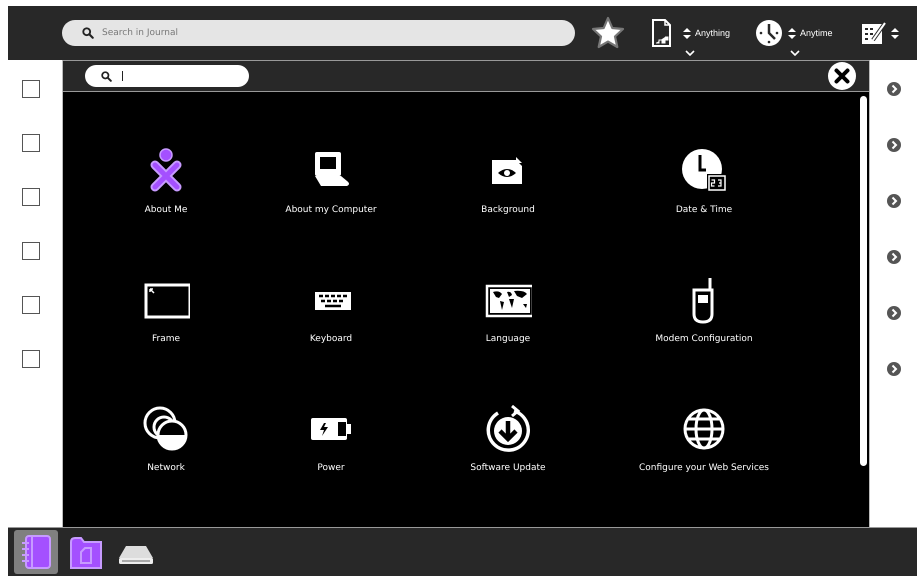 This screenshot has height=576, width=917. I want to click on search-field: Search in Journal, so click(318, 33).